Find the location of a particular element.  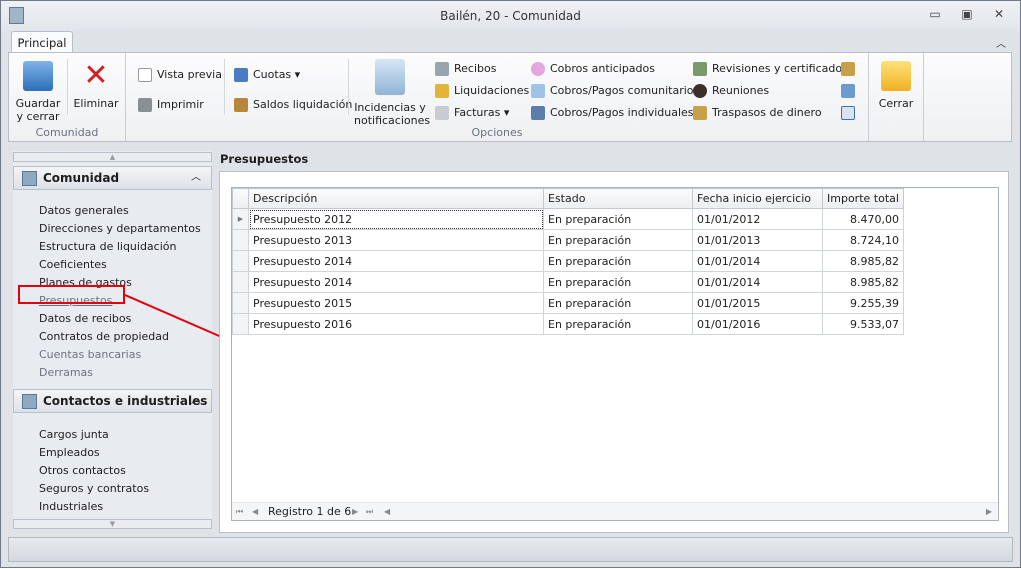

status-bar is located at coordinates (510, 549).